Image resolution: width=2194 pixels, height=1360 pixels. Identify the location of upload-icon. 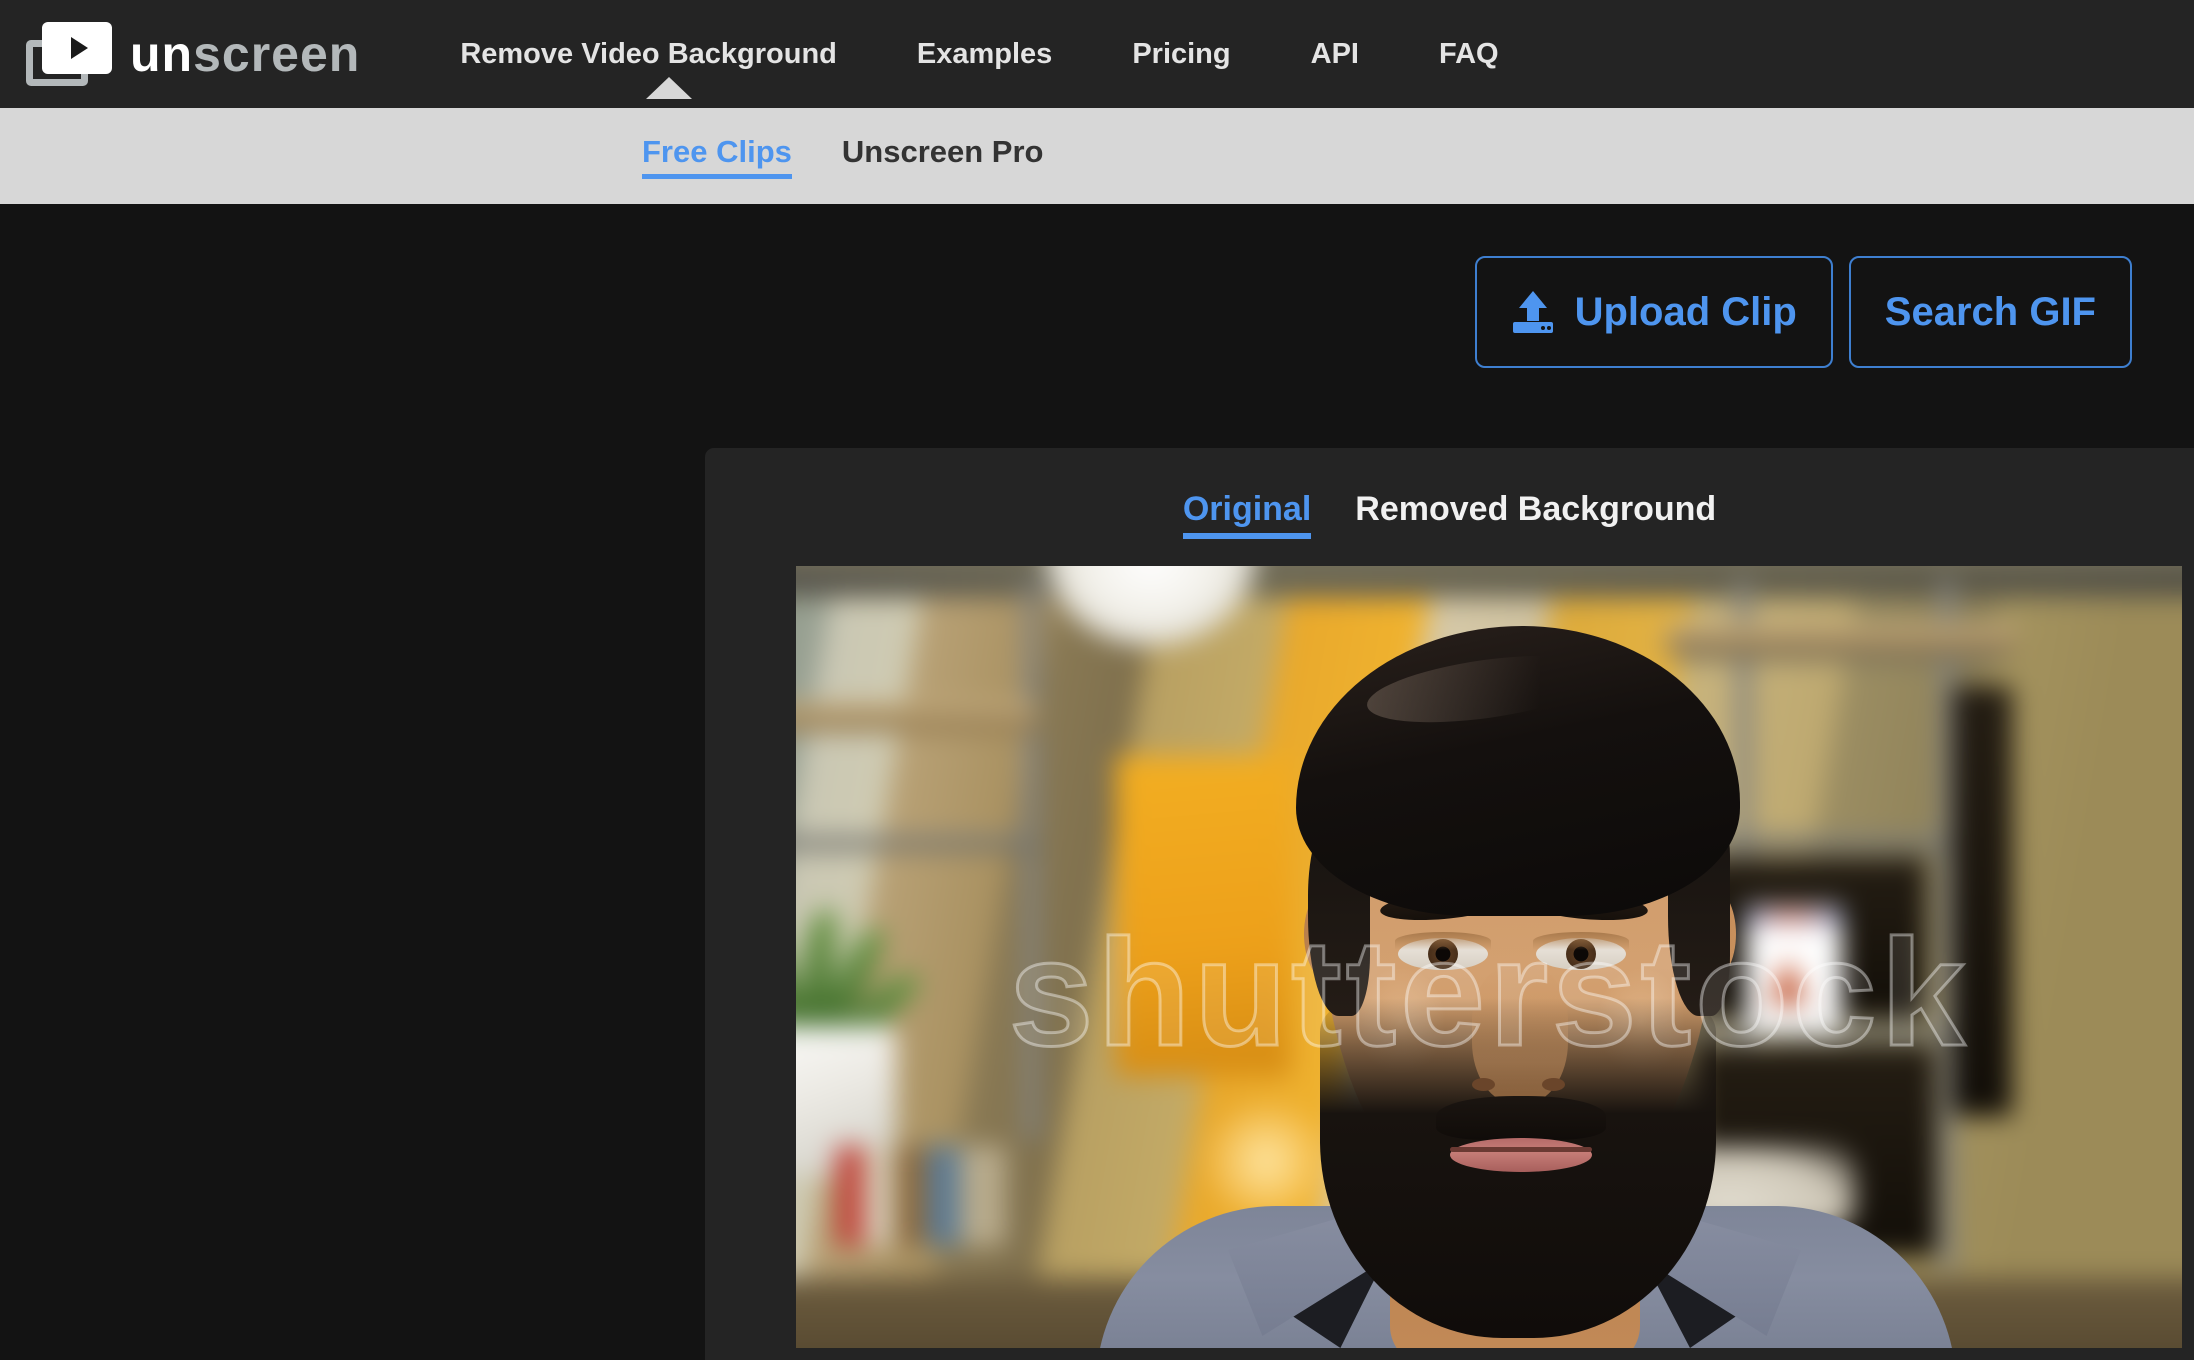
(1533, 312).